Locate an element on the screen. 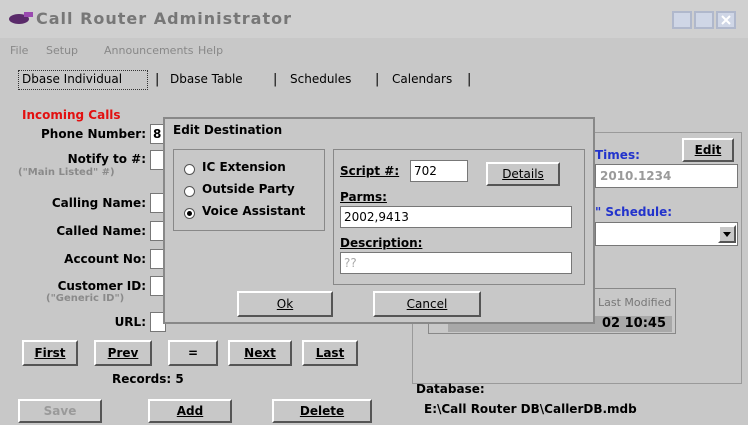 Image resolution: width=748 pixels, height=425 pixels. next-button: Next is located at coordinates (260, 353).